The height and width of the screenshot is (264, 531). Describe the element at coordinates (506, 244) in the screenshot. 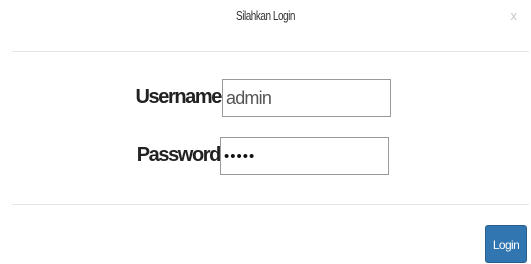

I see `login-button: Login` at that location.